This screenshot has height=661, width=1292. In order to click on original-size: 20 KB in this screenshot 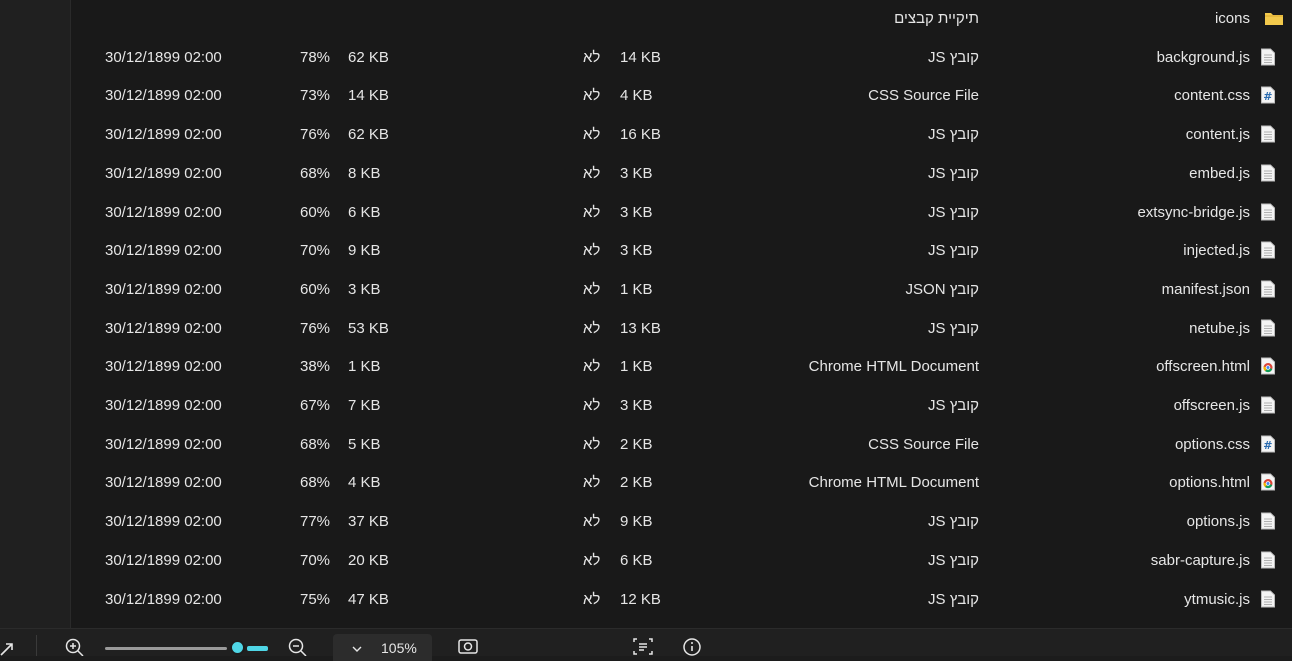, I will do `click(368, 560)`.